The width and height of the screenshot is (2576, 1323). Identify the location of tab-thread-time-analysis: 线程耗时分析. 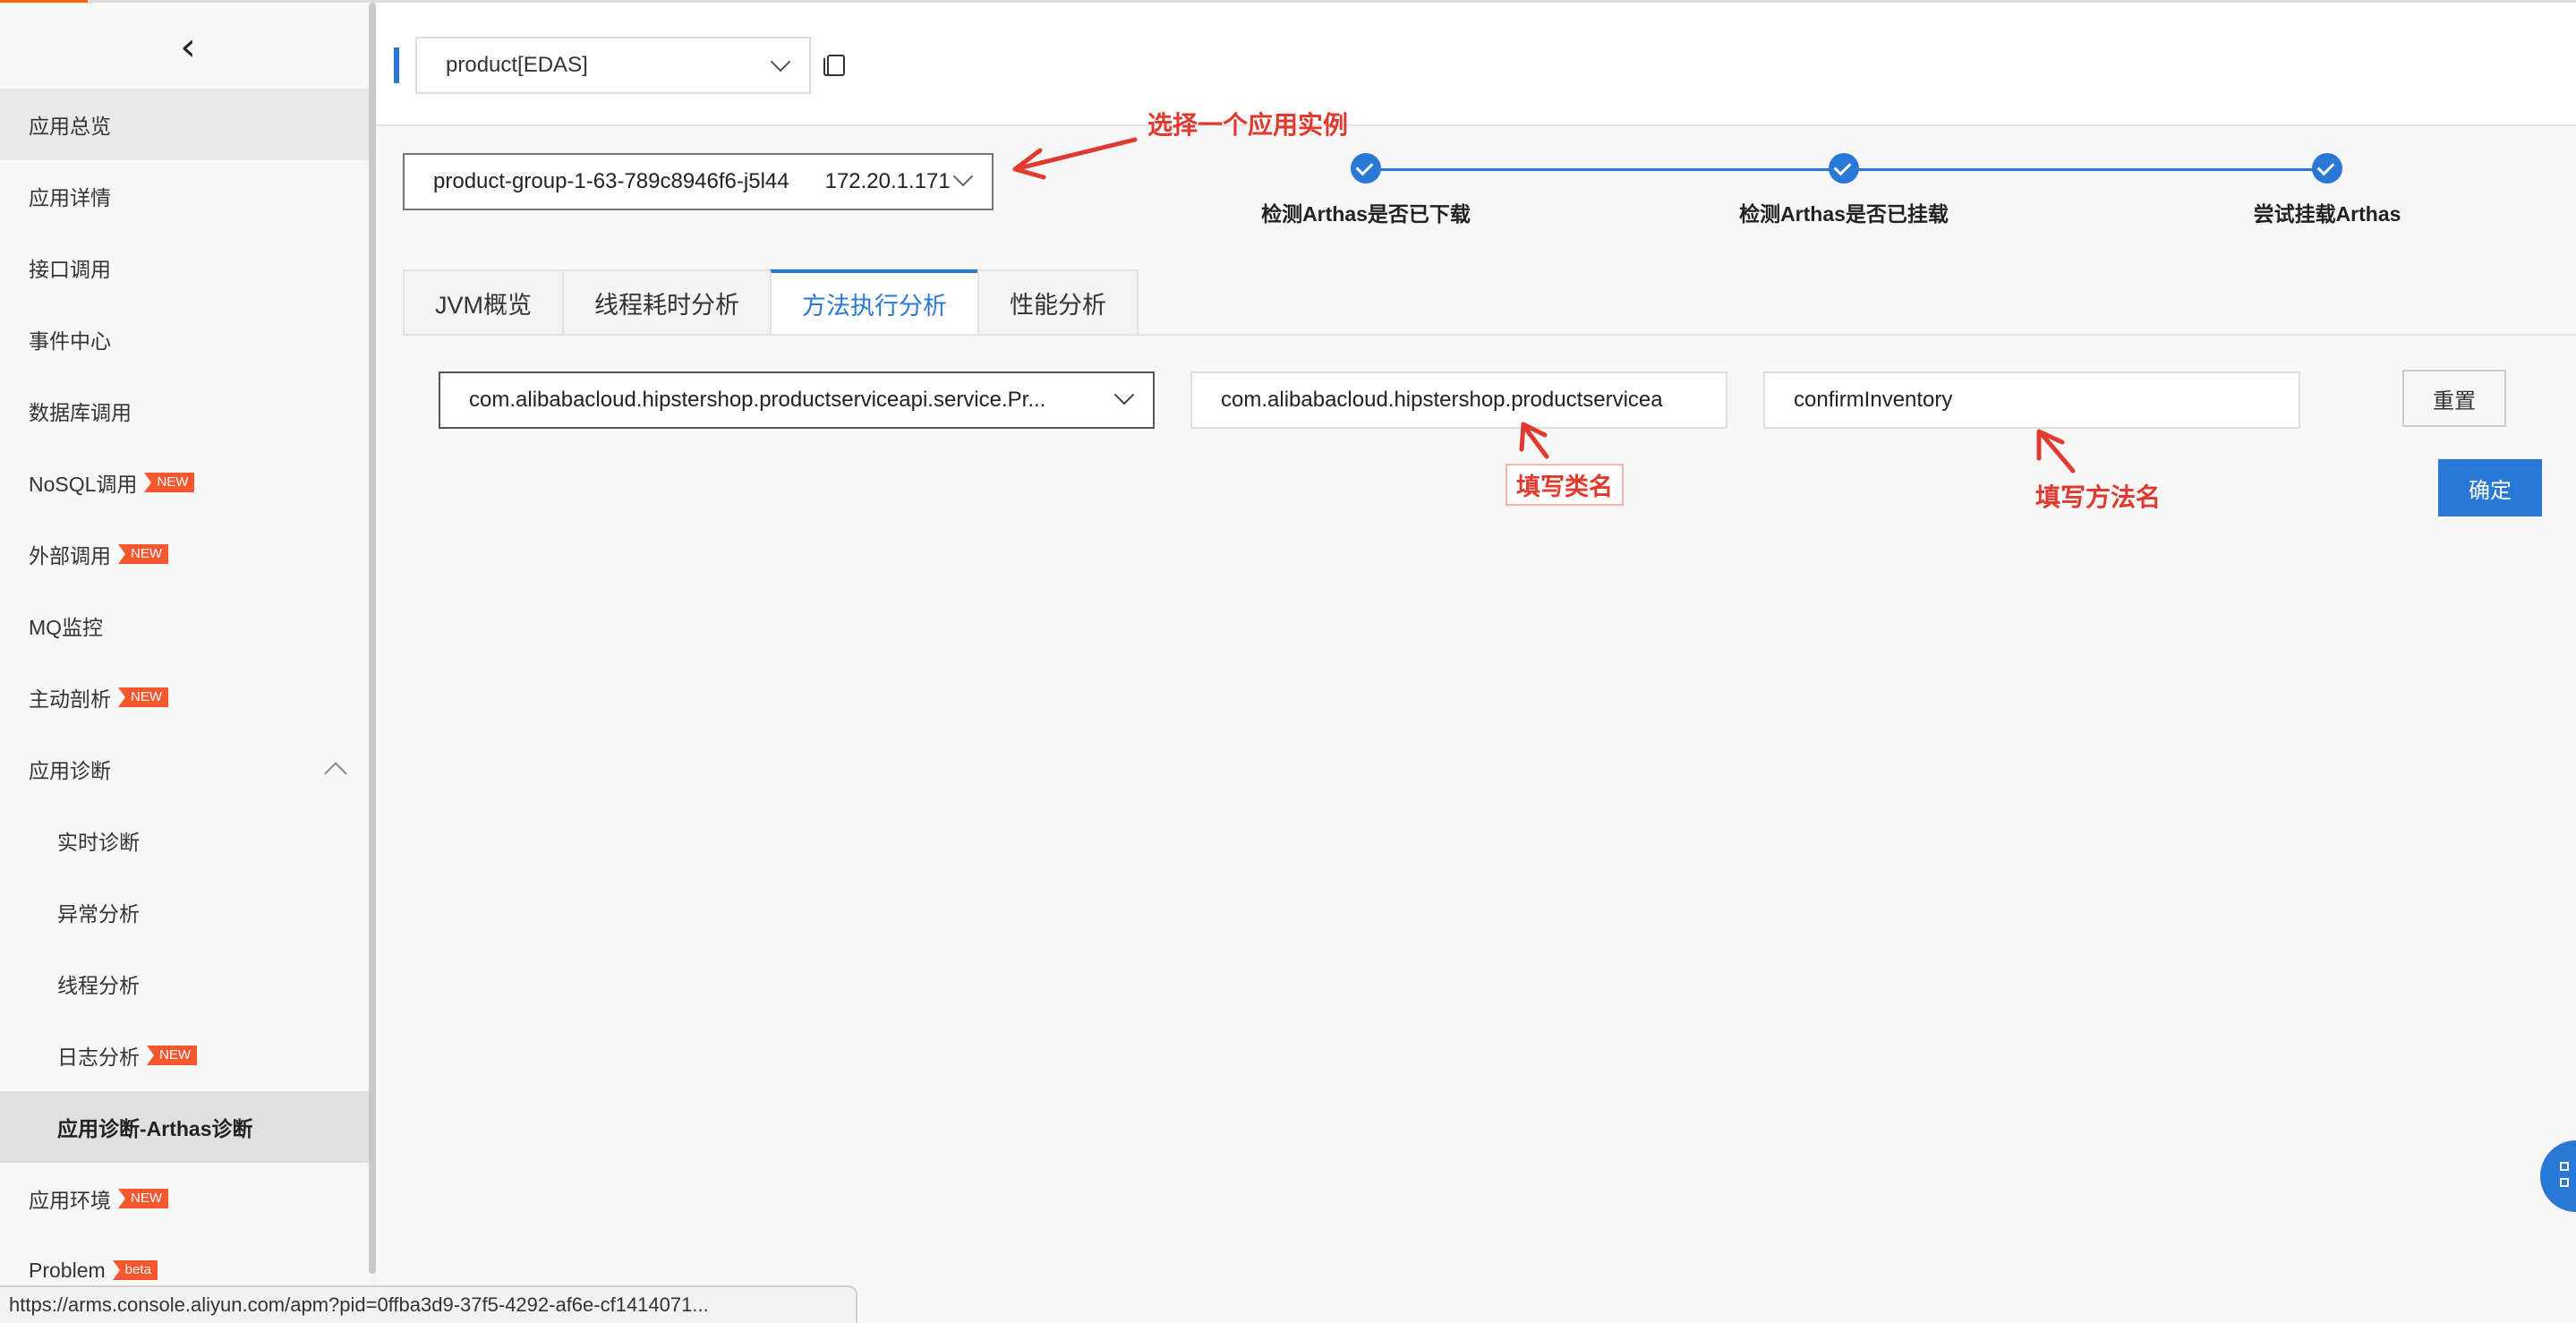
(666, 302).